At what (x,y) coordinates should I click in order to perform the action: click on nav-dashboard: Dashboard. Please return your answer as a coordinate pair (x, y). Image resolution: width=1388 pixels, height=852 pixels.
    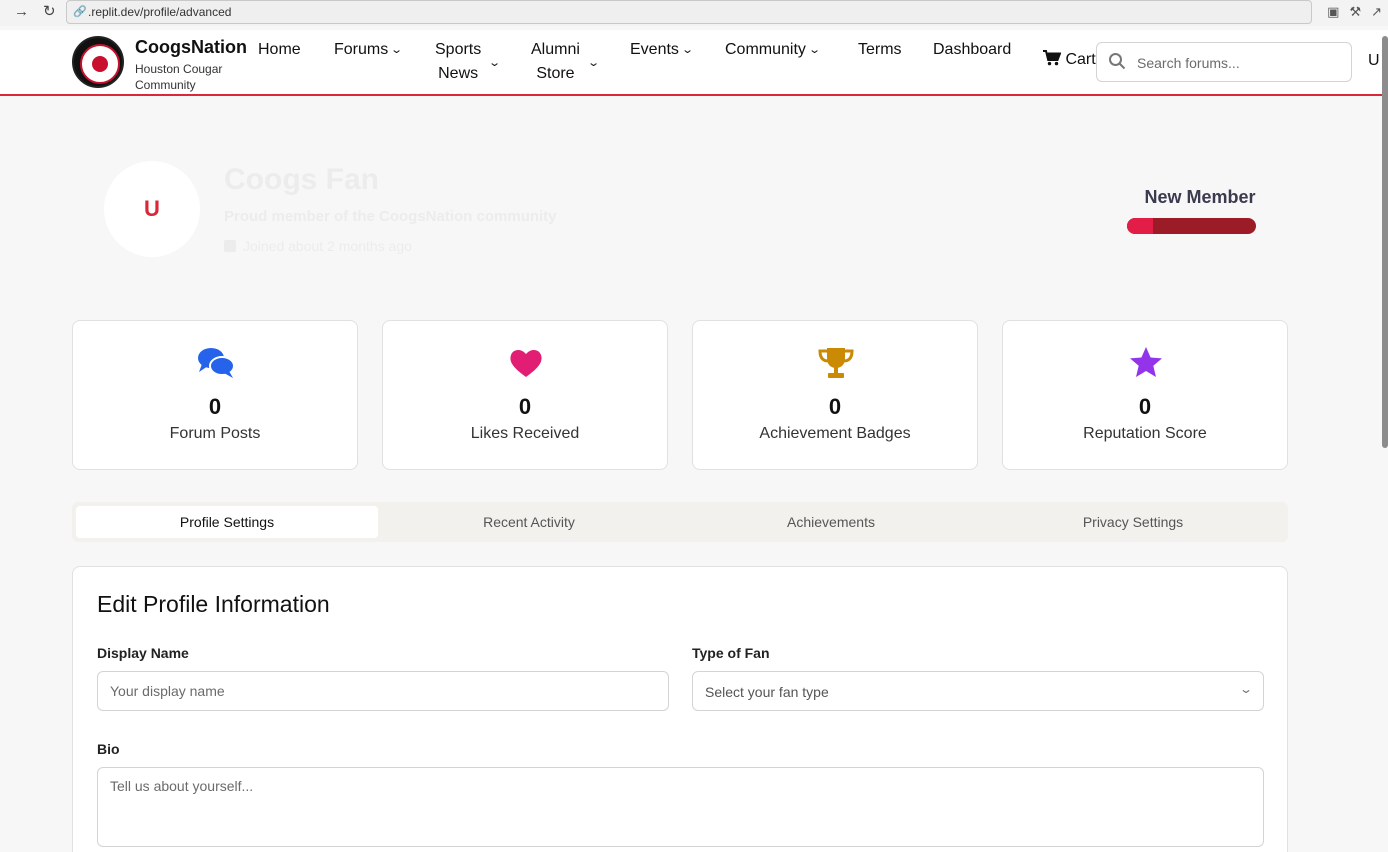
    Looking at the image, I should click on (972, 50).